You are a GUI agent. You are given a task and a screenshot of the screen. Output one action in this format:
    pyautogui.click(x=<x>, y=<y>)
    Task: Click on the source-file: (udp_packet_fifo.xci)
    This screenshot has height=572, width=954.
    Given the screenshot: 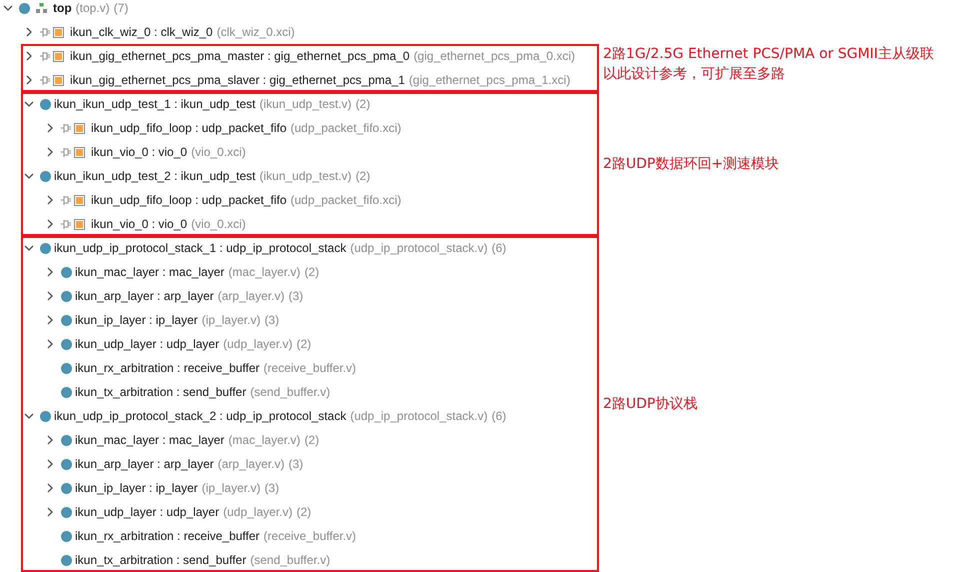 What is the action you would take?
    pyautogui.click(x=346, y=128)
    